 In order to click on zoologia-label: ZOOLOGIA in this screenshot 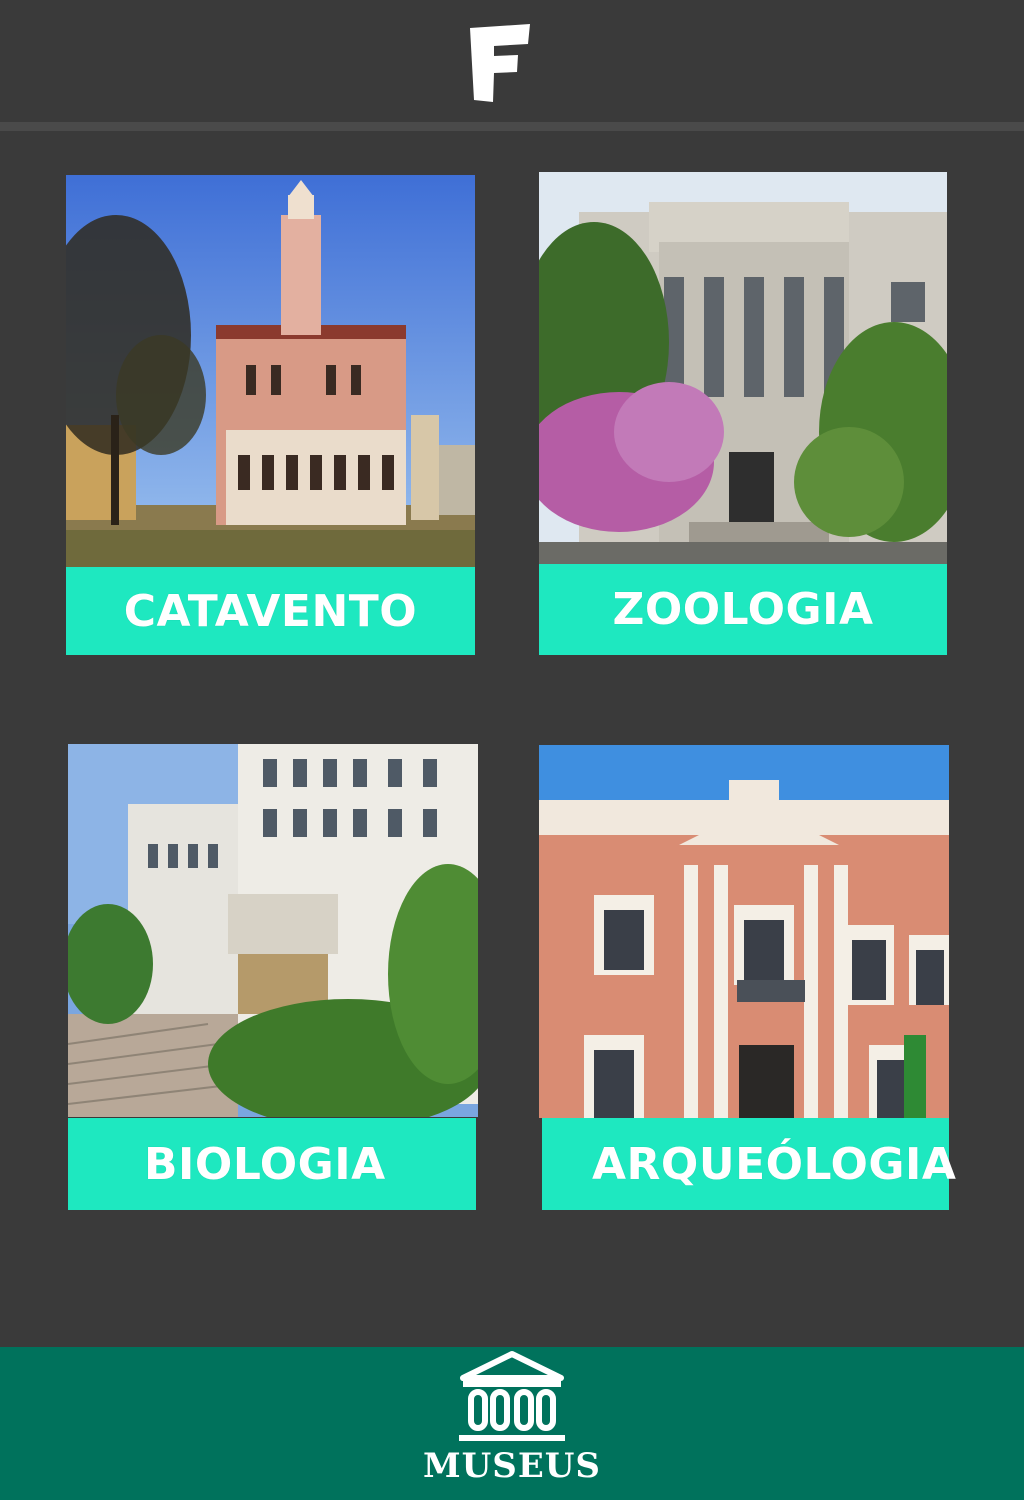, I will do `click(743, 609)`.